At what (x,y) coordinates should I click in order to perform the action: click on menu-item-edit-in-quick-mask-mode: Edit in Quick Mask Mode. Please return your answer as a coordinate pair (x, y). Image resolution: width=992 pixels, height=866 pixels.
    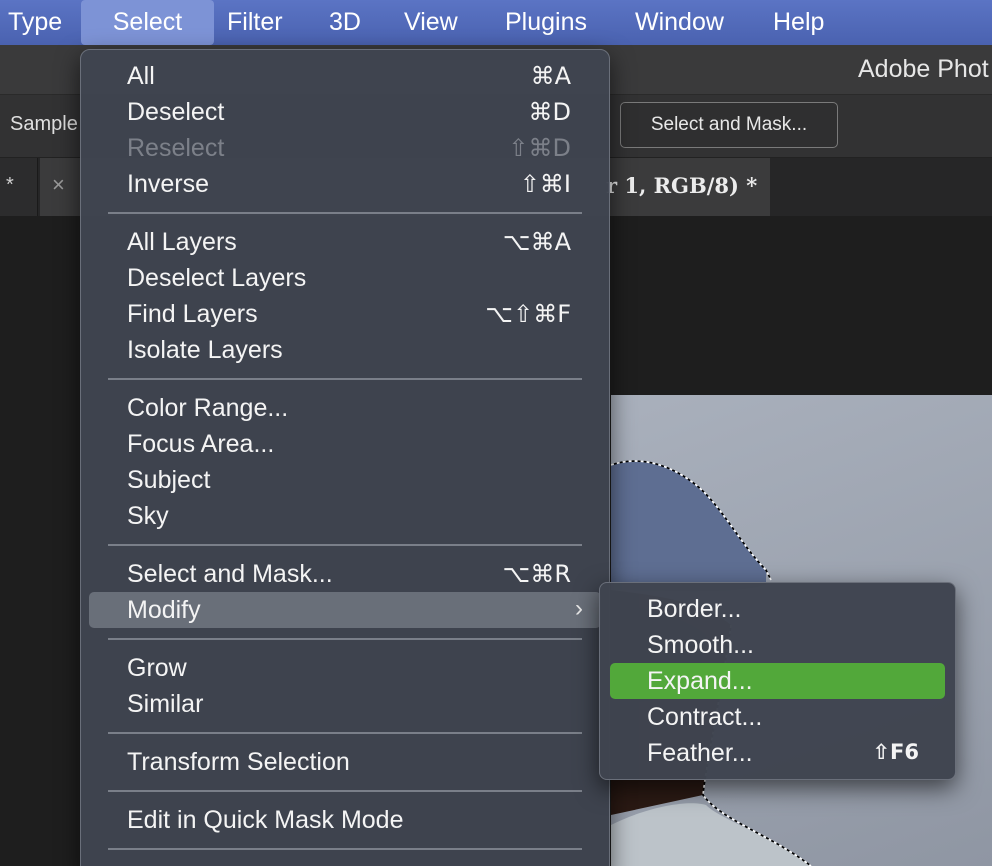
    Looking at the image, I should click on (345, 820).